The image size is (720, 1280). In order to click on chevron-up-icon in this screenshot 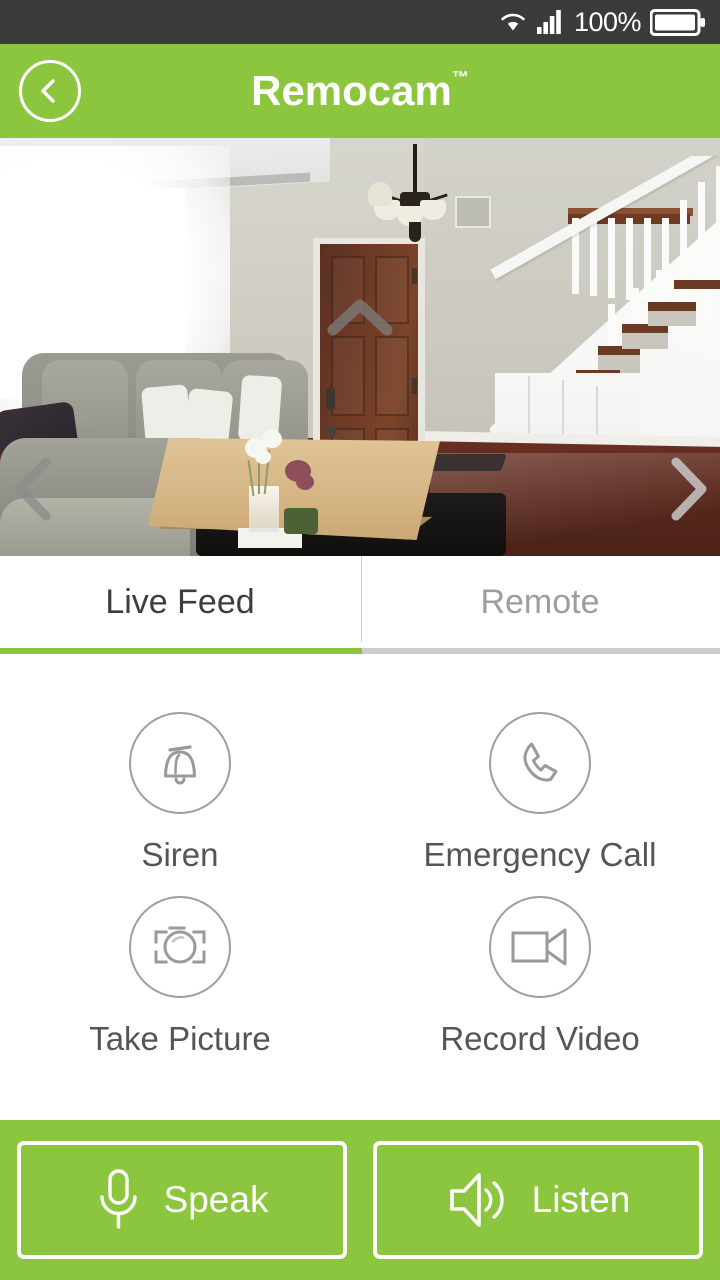, I will do `click(360, 317)`.